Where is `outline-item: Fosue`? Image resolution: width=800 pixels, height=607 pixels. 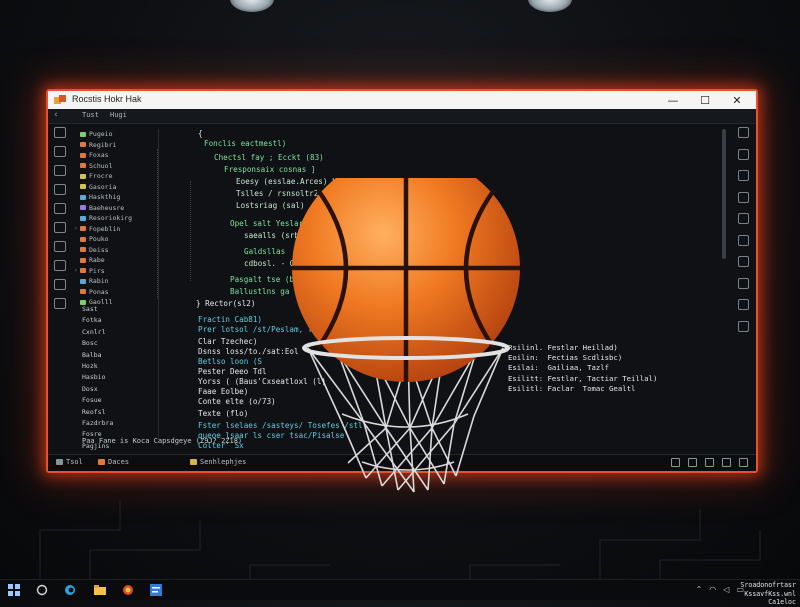
outline-item: Fosue is located at coordinates (106, 401).